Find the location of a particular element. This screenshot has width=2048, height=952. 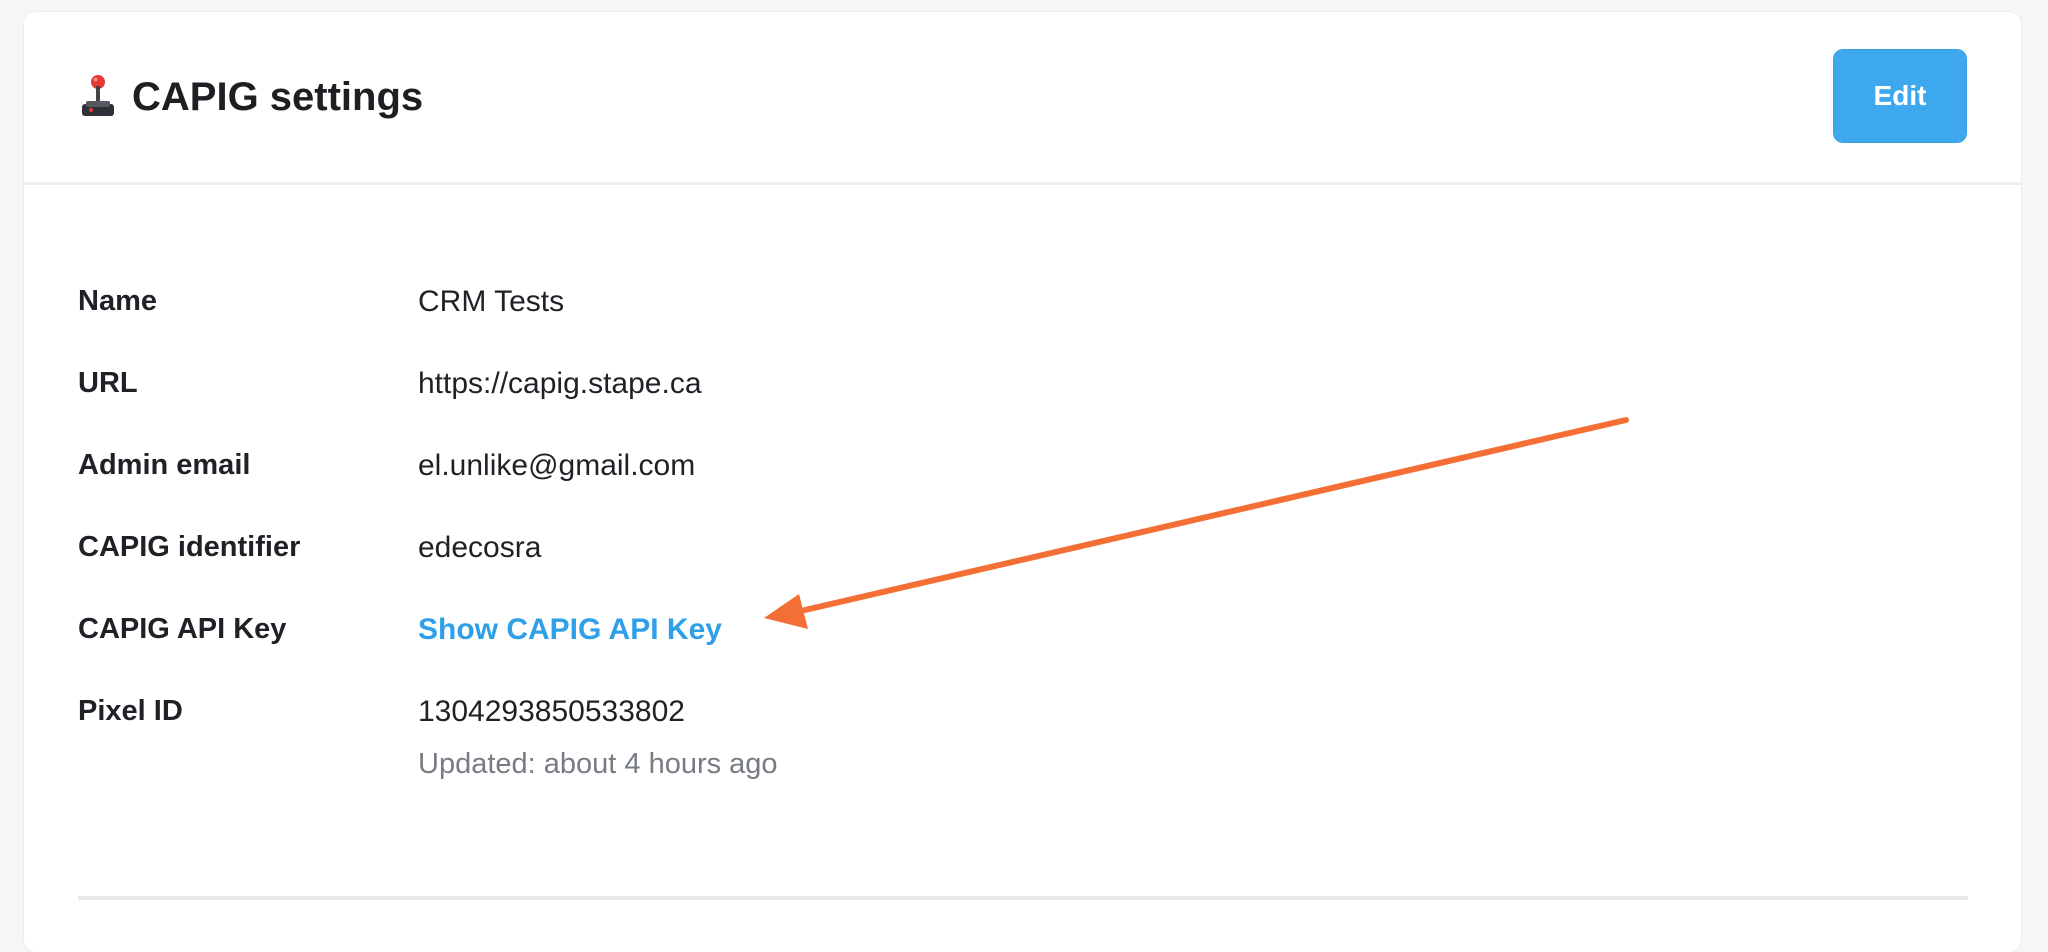

detail-row-capig-api-key: CAPIG API Key Show CAPIG API Key is located at coordinates (1023, 653).